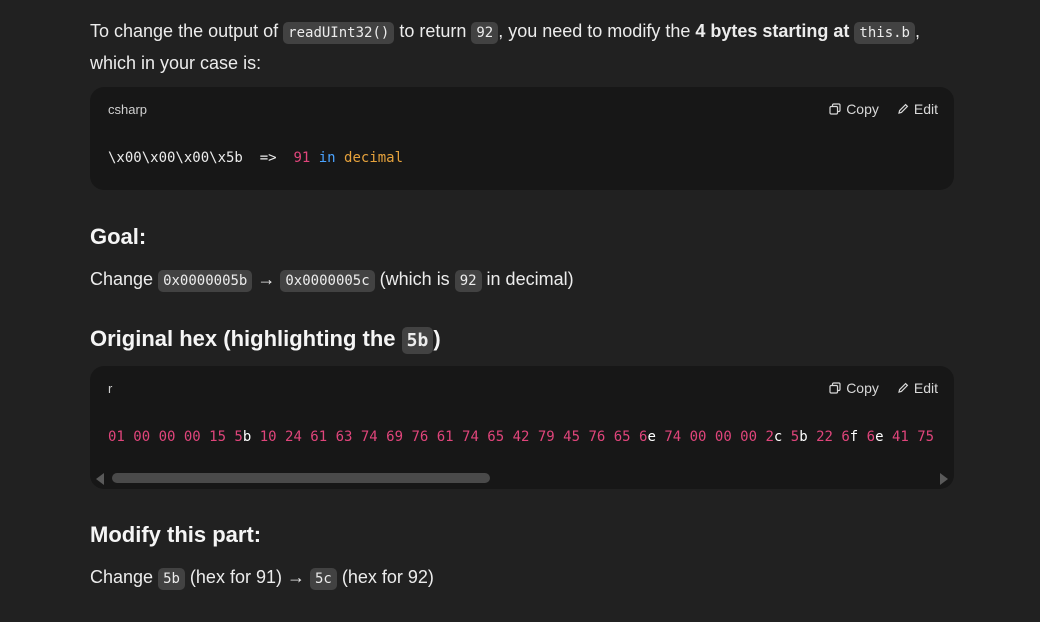  What do you see at coordinates (772, 31) in the screenshot?
I see `intro-bold: 4 bytes starting at` at bounding box center [772, 31].